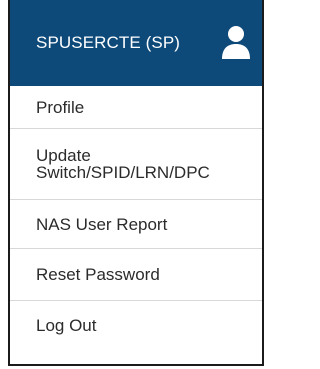 This screenshot has width=320, height=369. I want to click on menu-item-log-out: Log Out, so click(136, 325).